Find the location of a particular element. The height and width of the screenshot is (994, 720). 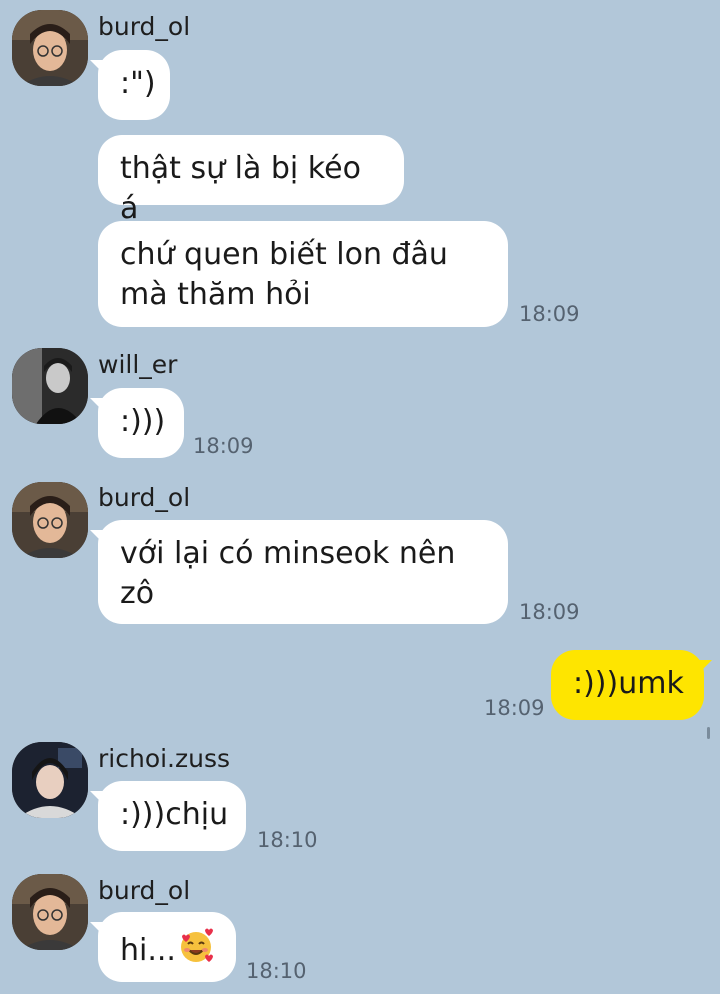

smiling-face-with-hearts-icon is located at coordinates (196, 946).